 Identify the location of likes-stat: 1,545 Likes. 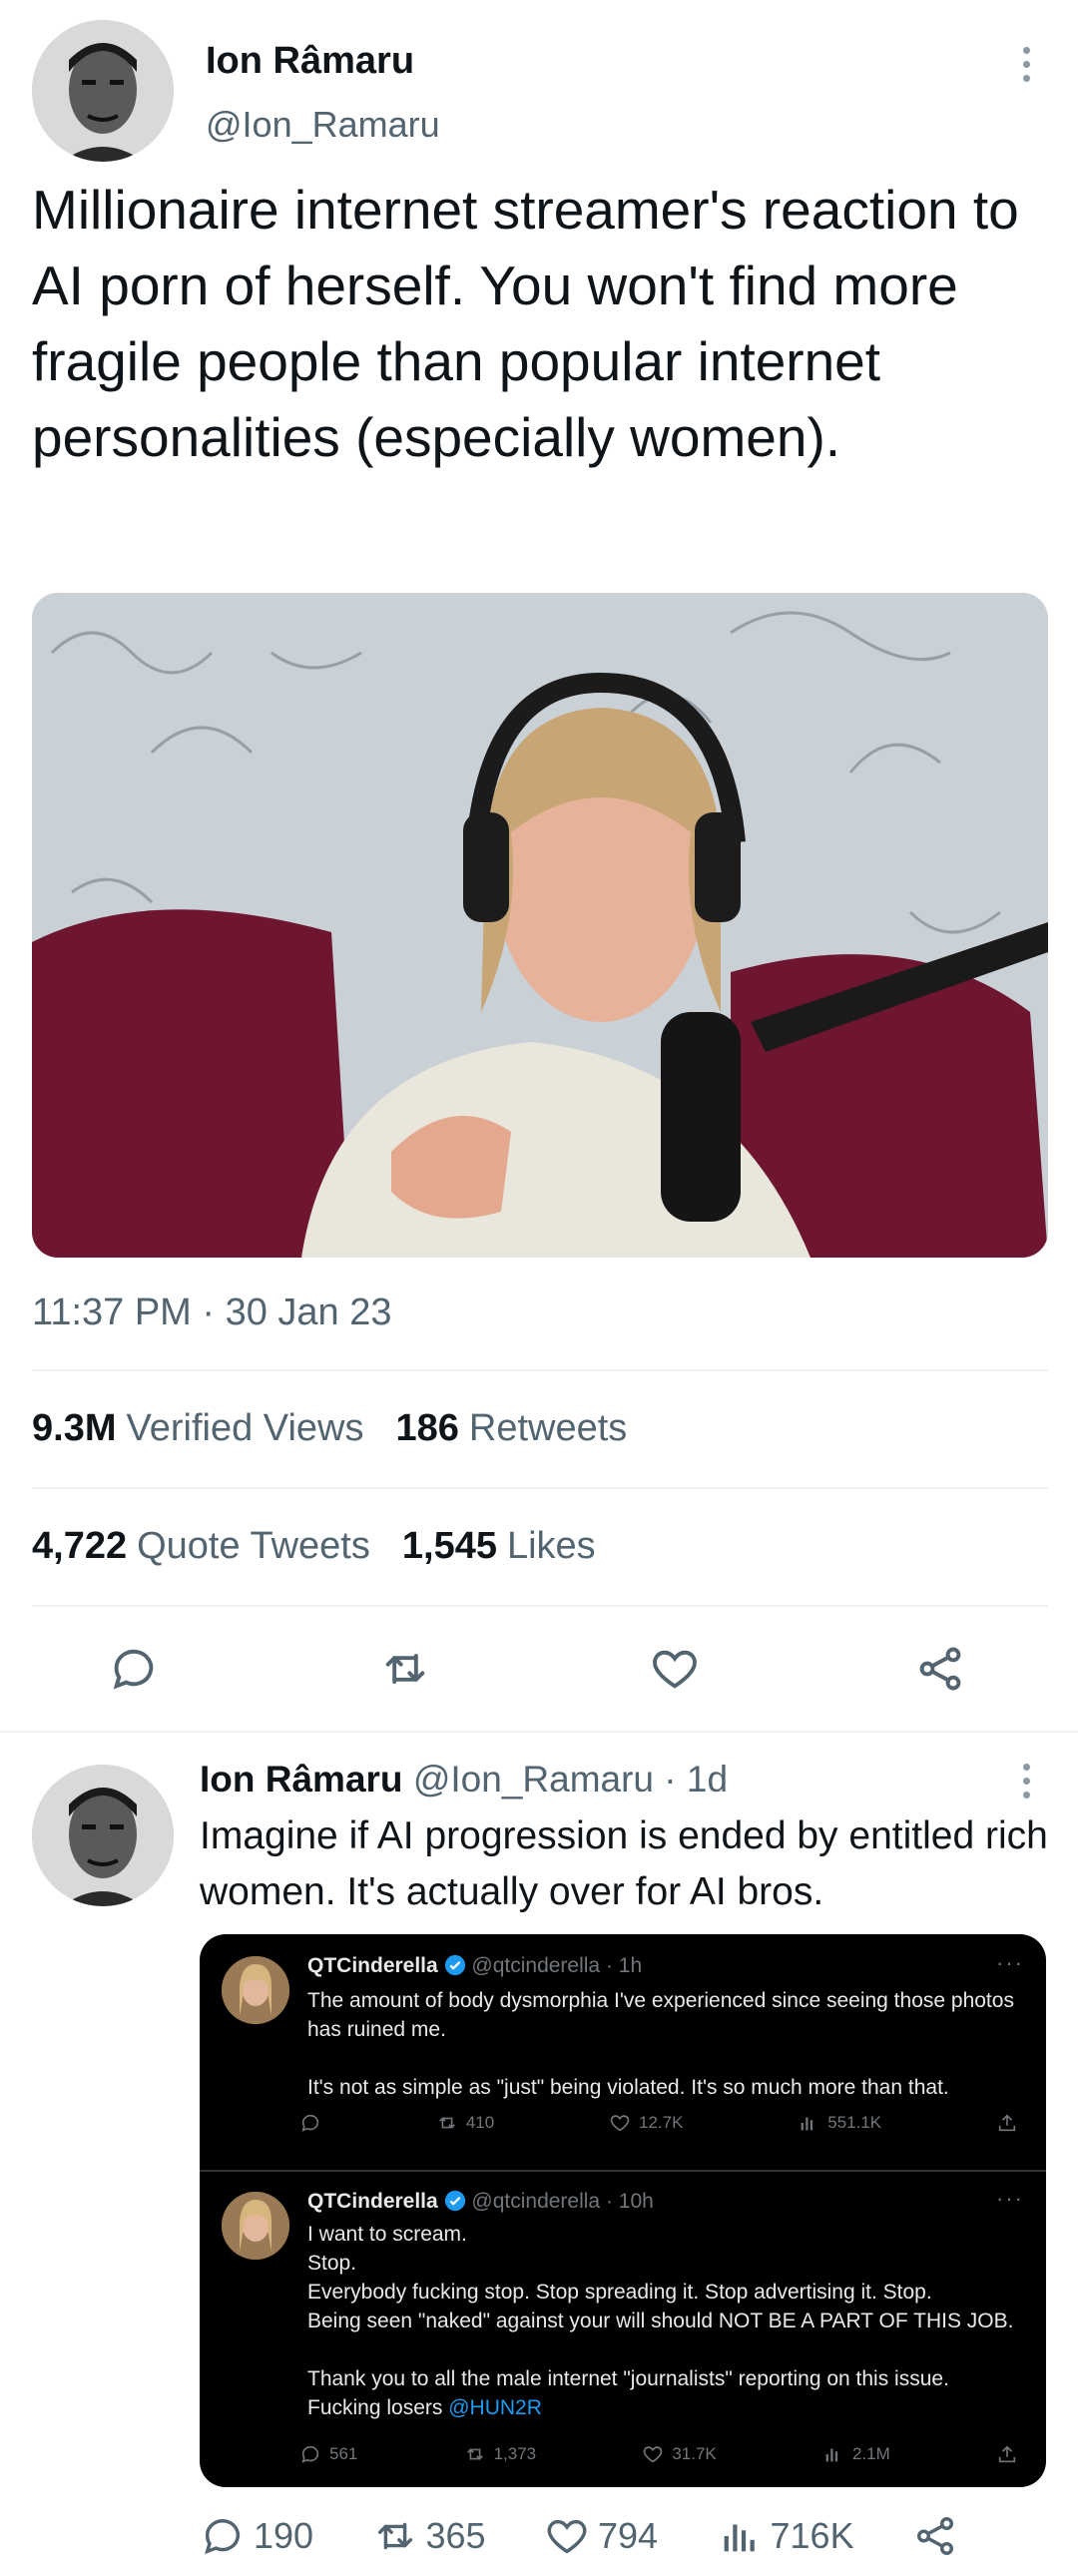
(499, 1546).